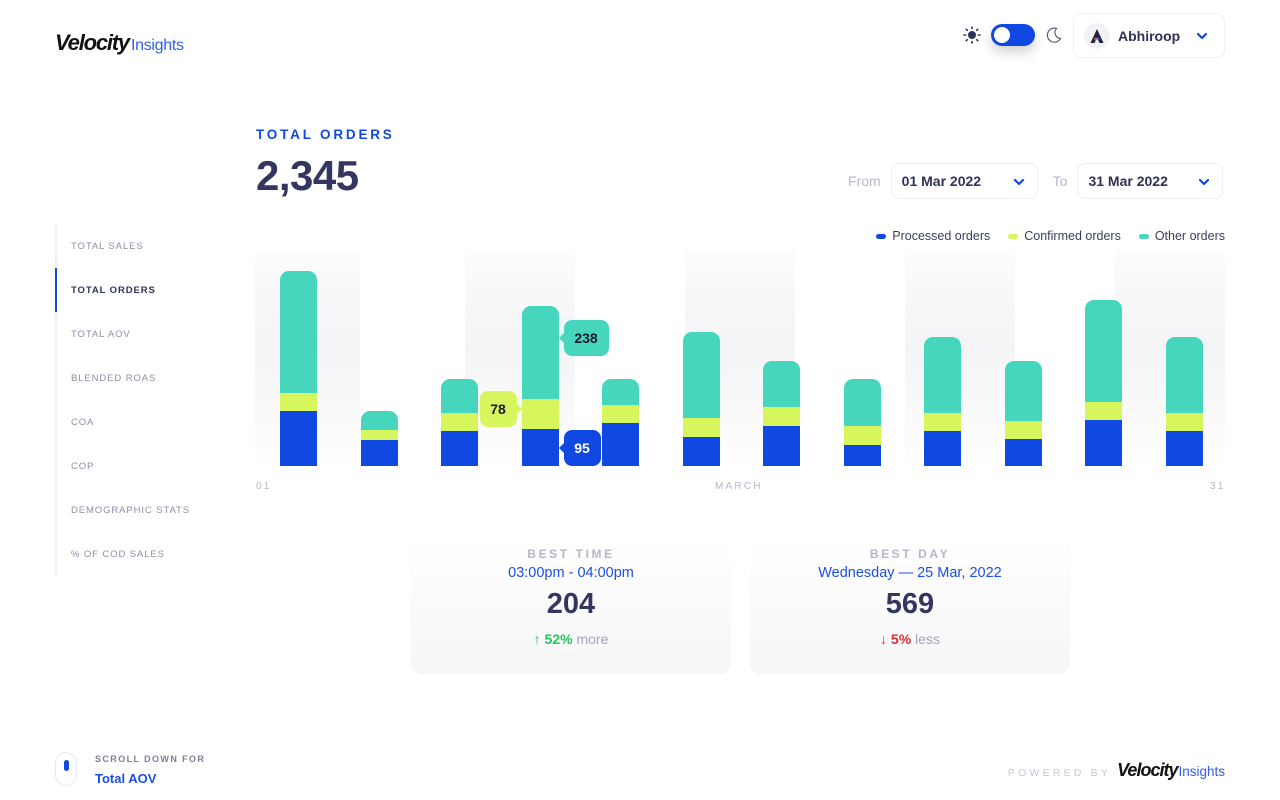 This screenshot has height=800, width=1280. I want to click on tooltip-other-orders-text: 238, so click(586, 338).